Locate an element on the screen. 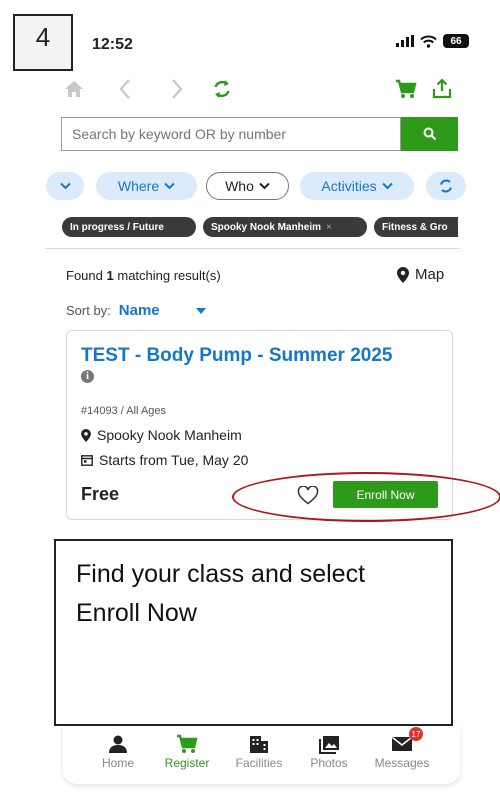 The width and height of the screenshot is (500, 806). activity-location: Spooky Nook Manheim is located at coordinates (161, 435).